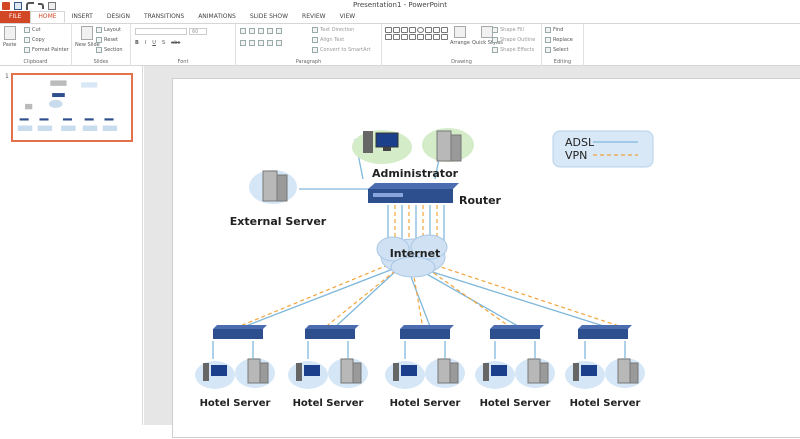  What do you see at coordinates (270, 31) in the screenshot?
I see `increase-indent-icon` at bounding box center [270, 31].